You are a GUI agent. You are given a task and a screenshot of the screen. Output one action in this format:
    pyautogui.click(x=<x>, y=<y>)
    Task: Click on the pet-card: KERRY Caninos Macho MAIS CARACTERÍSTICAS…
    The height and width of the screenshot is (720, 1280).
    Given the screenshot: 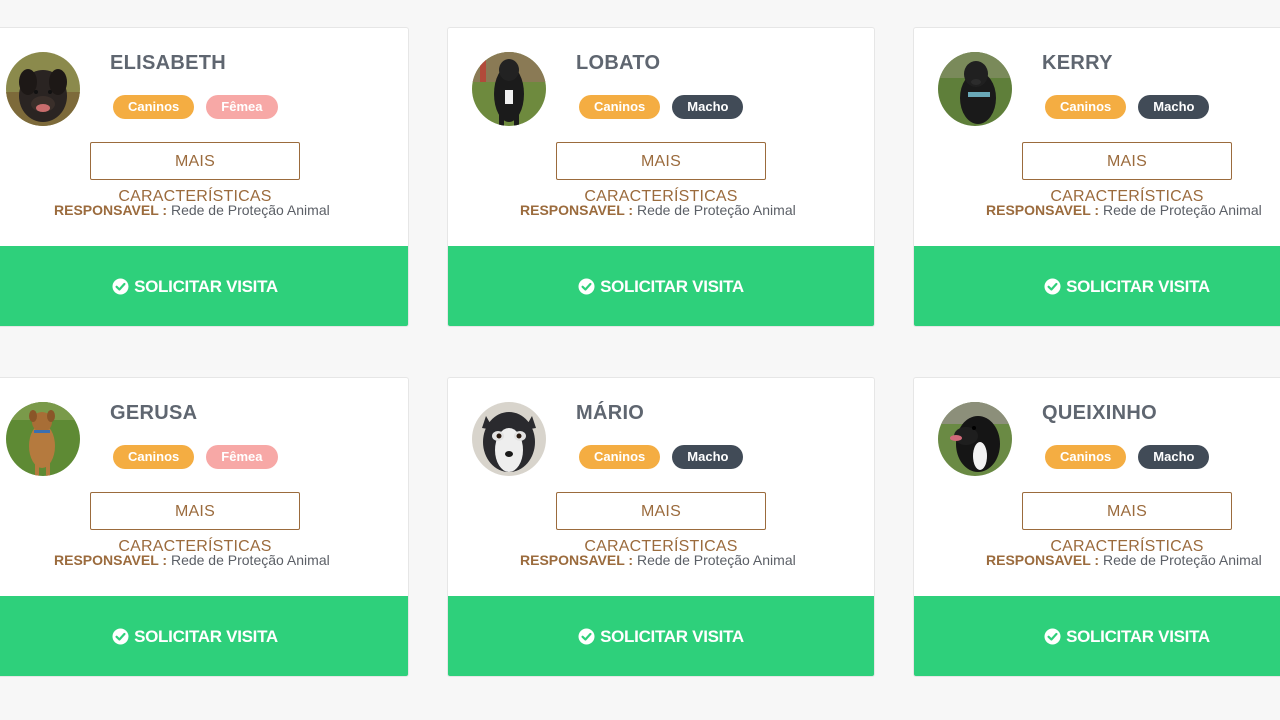 What is the action you would take?
    pyautogui.click(x=1096, y=177)
    